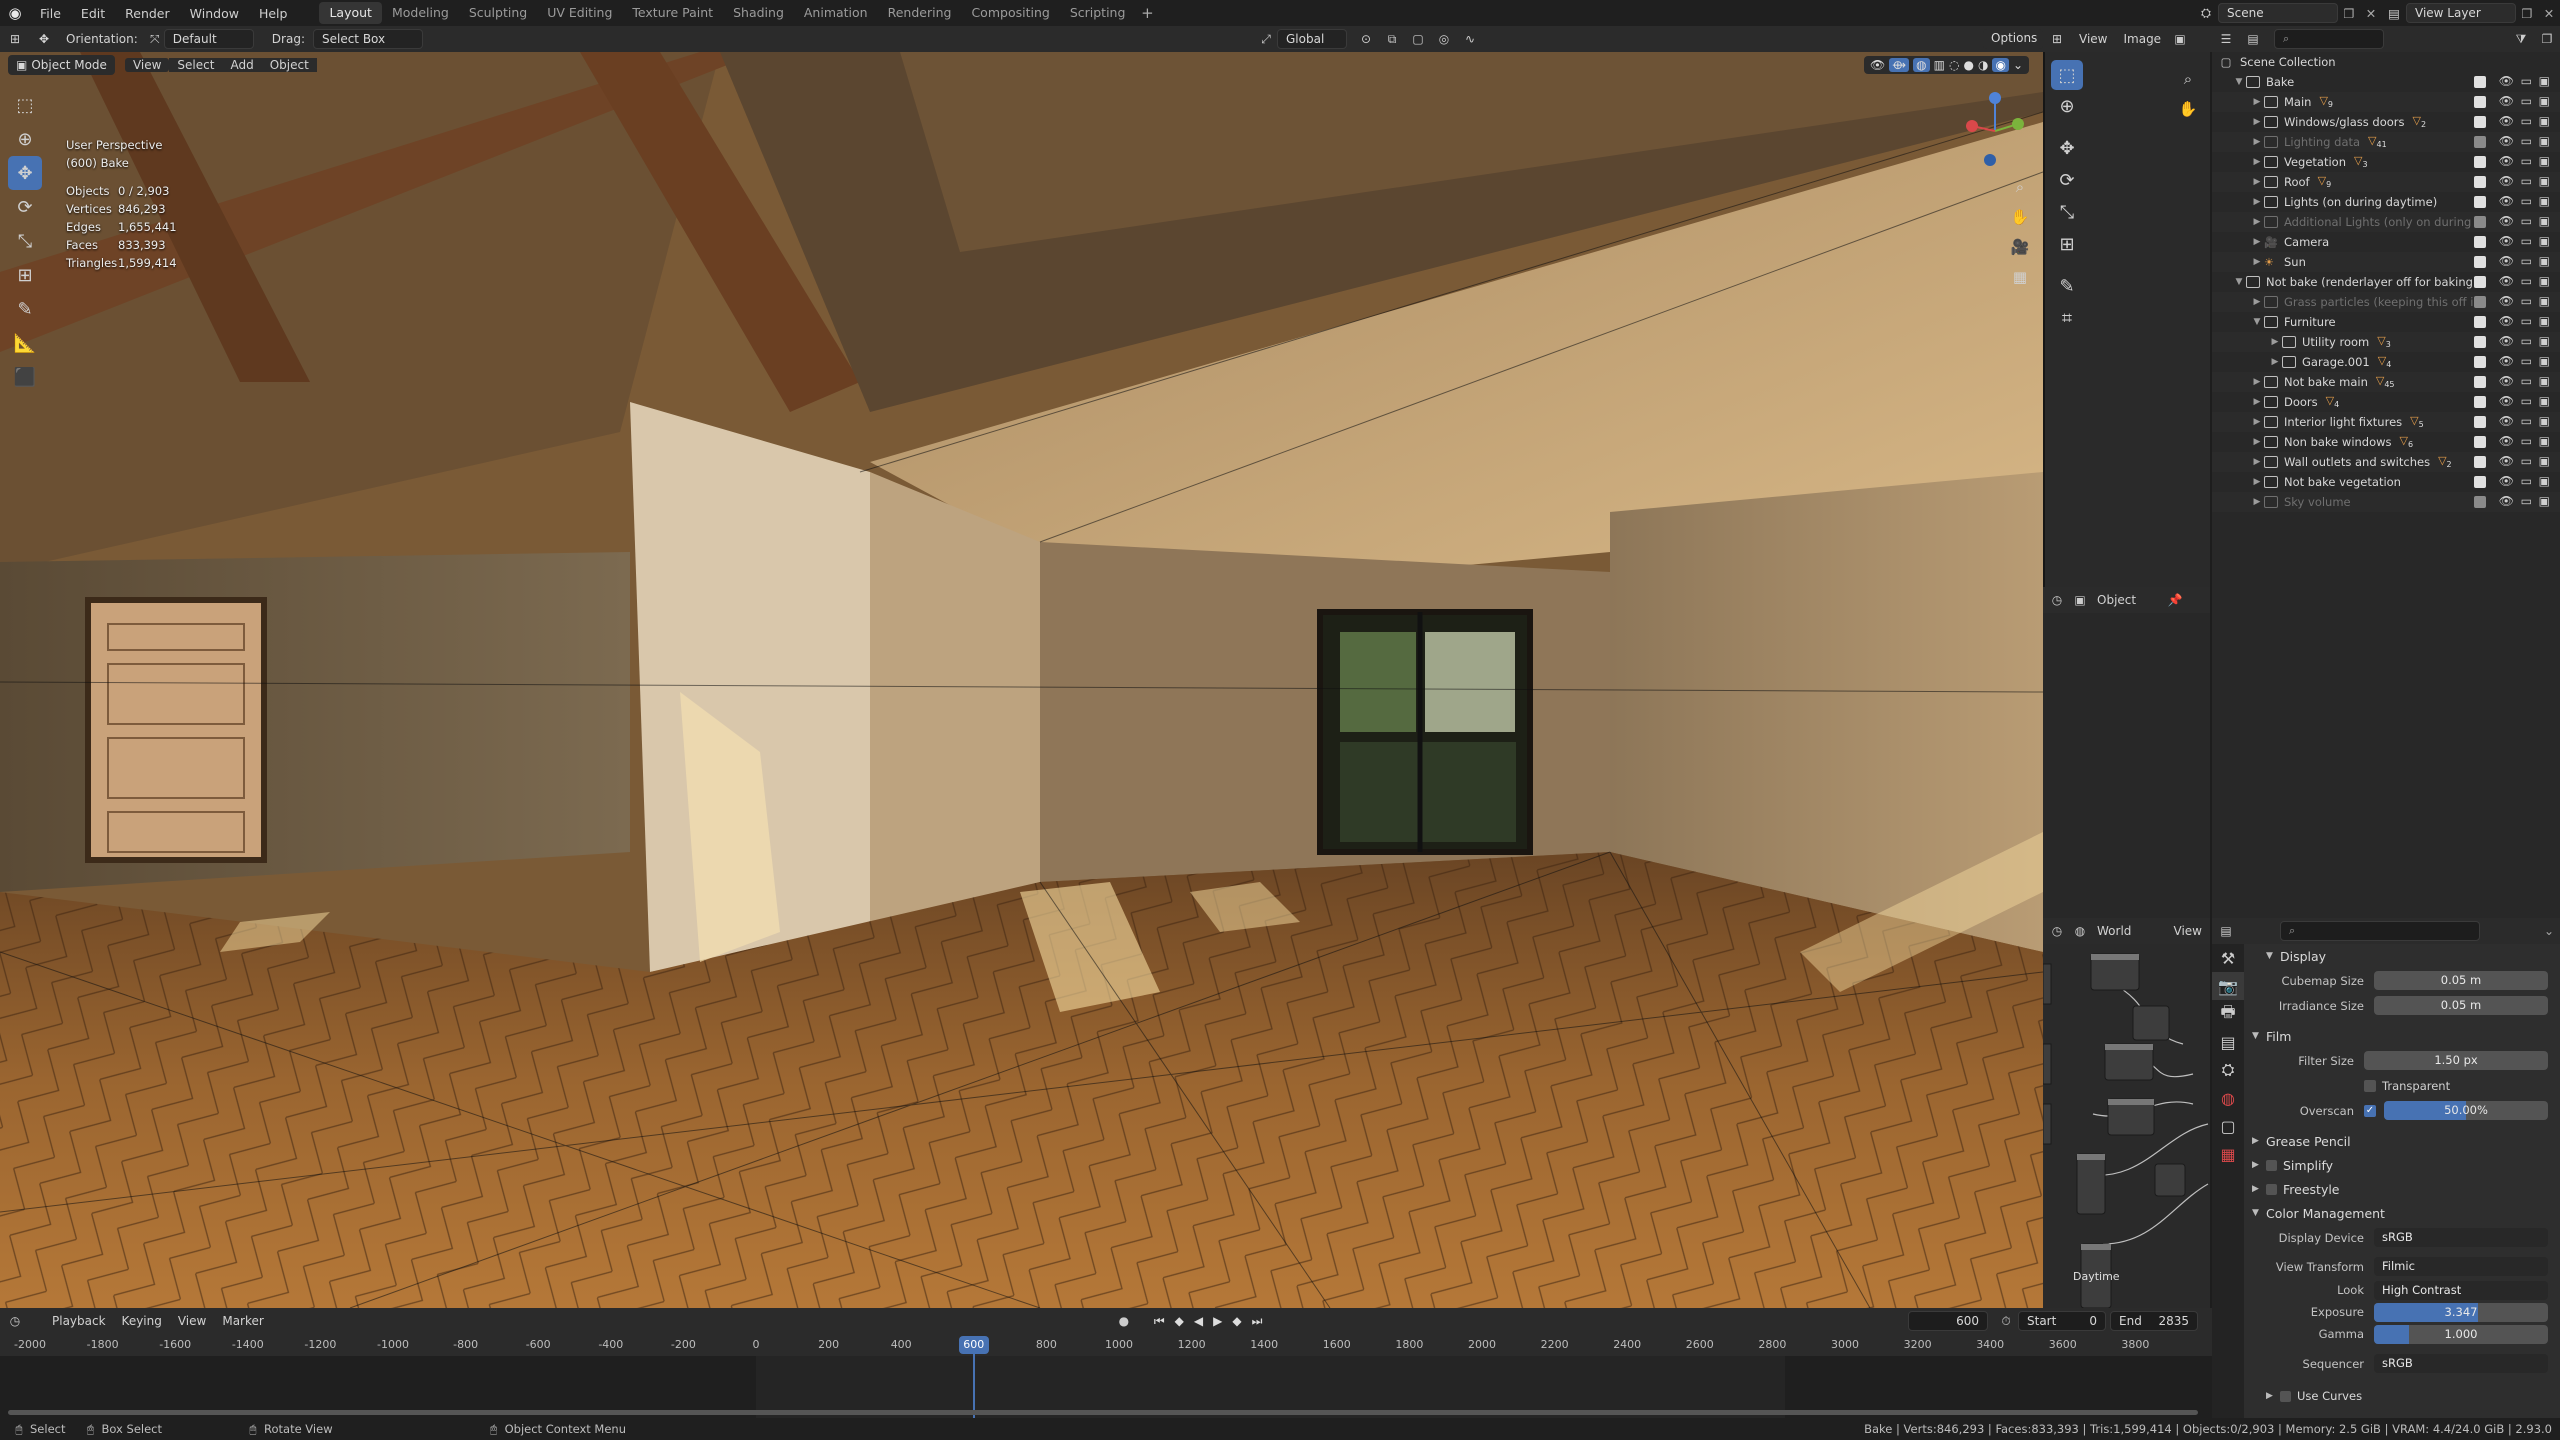 The image size is (2560, 1440). What do you see at coordinates (2062, 1321) in the screenshot?
I see `start-frame-field: Start 0` at bounding box center [2062, 1321].